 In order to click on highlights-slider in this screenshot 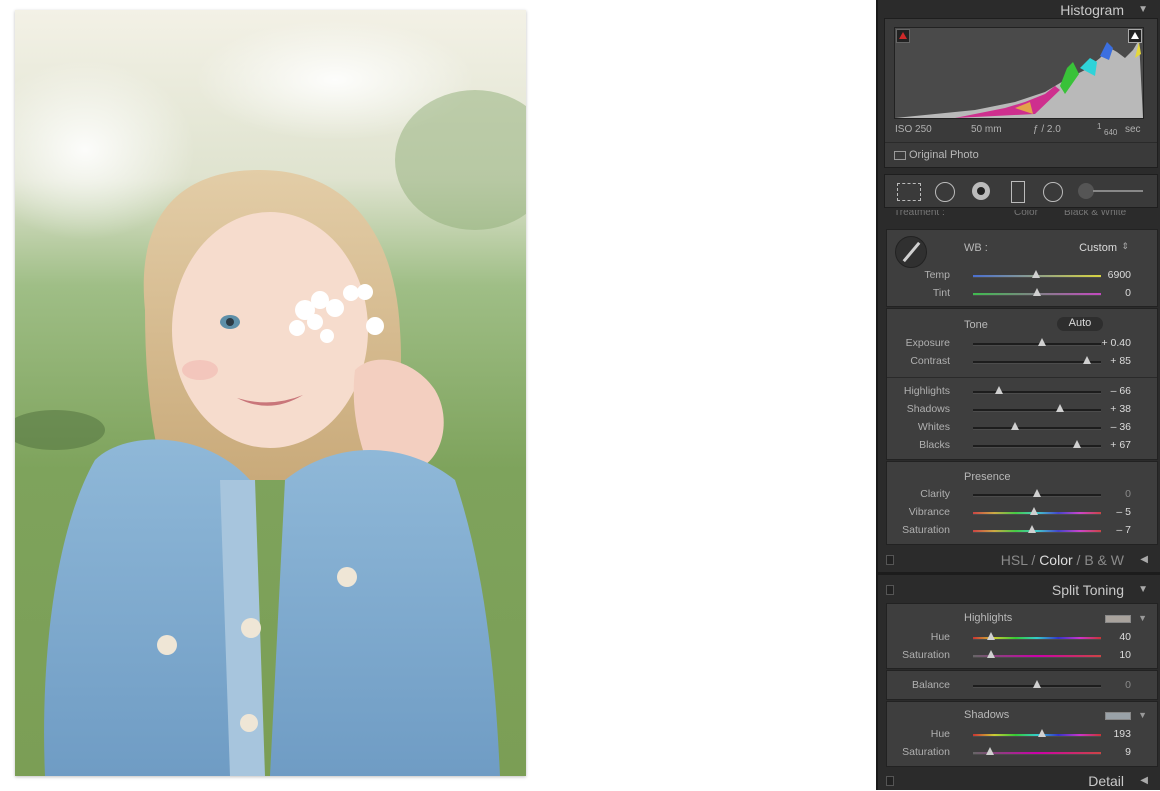, I will do `click(1037, 390)`.